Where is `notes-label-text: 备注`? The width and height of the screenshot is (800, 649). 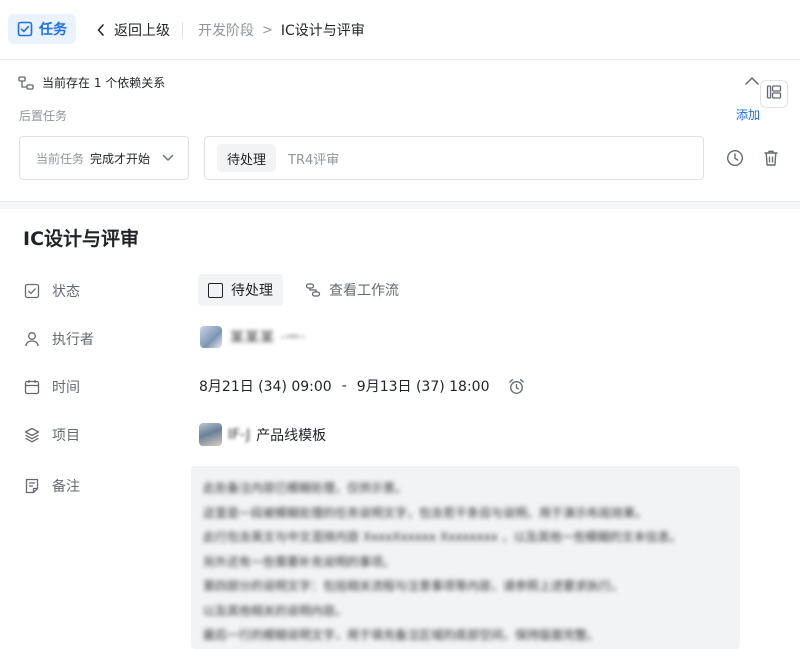
notes-label-text: 备注 is located at coordinates (66, 487).